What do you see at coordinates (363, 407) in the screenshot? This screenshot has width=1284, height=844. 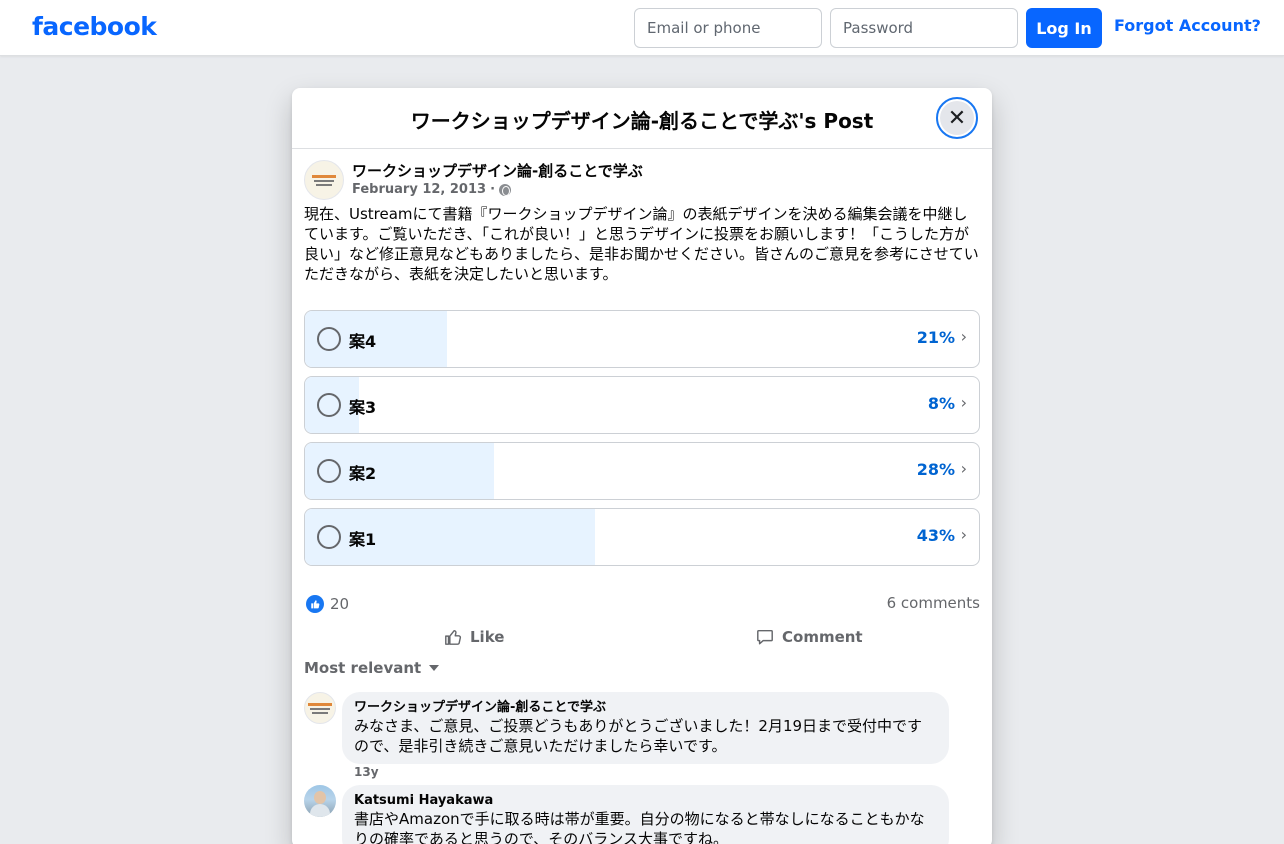 I see `poll-option-label: 案3` at bounding box center [363, 407].